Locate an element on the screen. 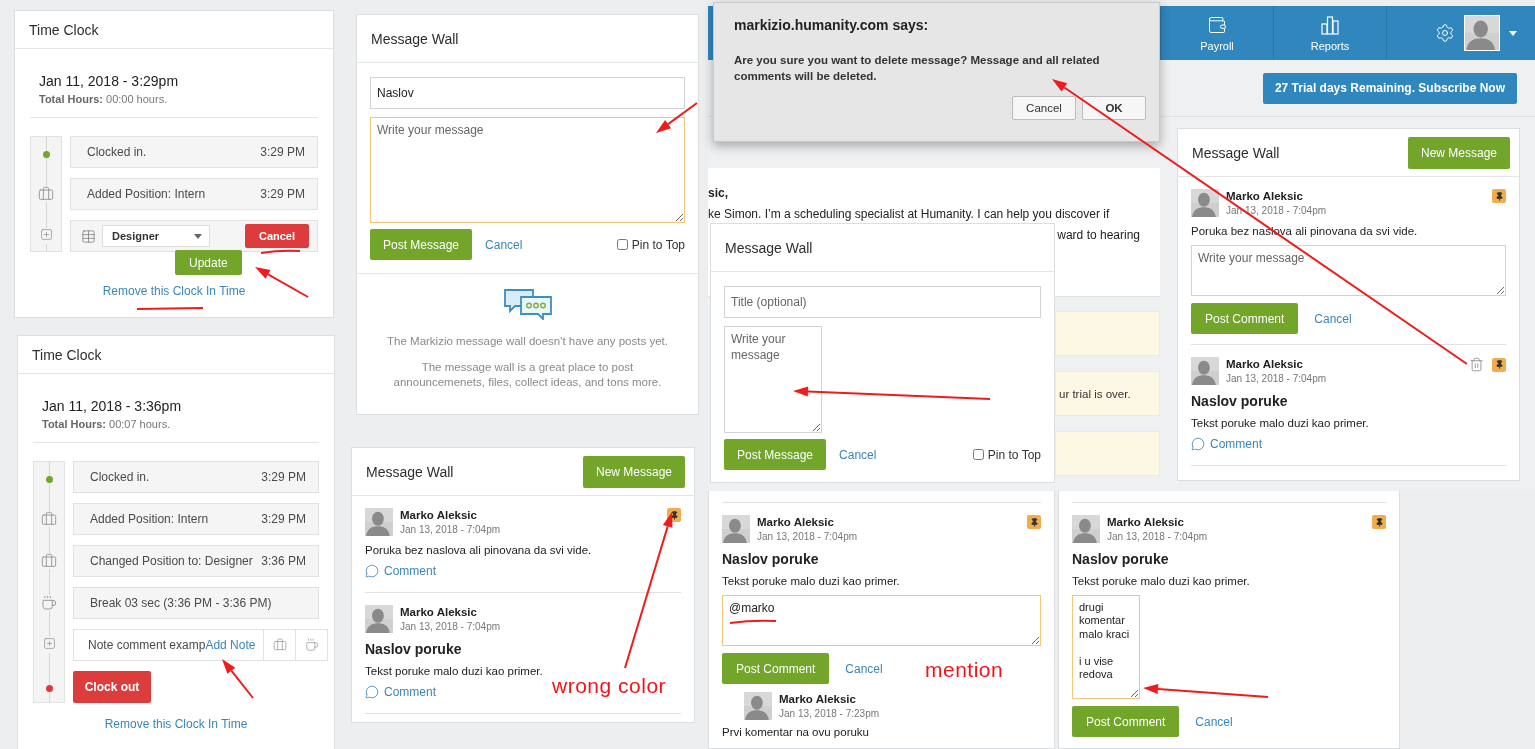  break-icon-cell is located at coordinates (312, 645).